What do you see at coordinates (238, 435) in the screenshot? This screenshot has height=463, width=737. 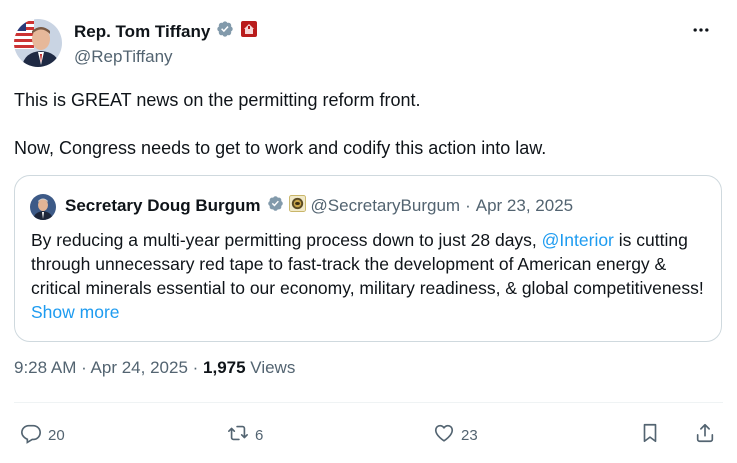 I see `repost-icon` at bounding box center [238, 435].